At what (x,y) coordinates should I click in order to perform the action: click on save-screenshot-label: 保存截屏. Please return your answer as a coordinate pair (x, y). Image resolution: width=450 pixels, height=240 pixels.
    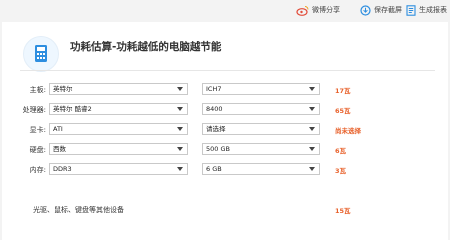
    Looking at the image, I should click on (388, 10).